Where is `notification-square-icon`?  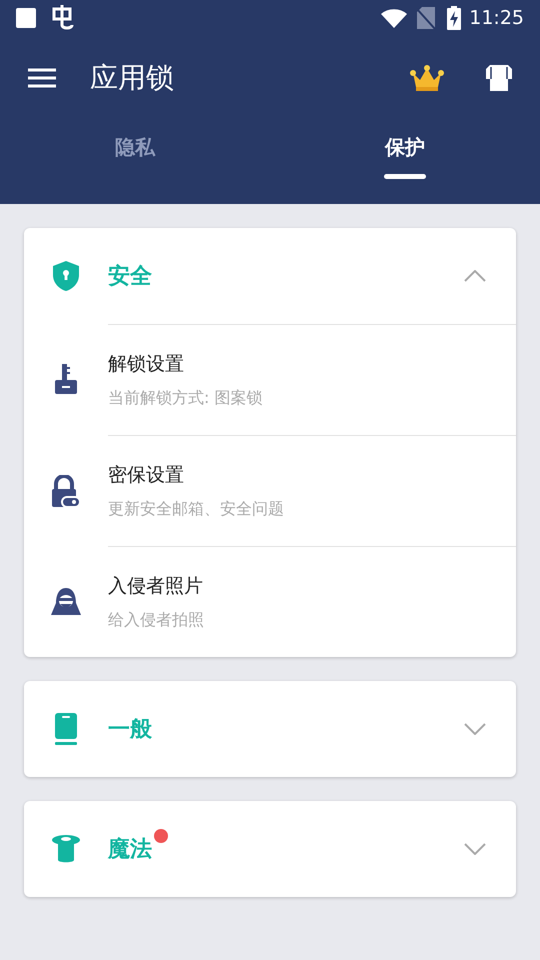
notification-square-icon is located at coordinates (26, 18).